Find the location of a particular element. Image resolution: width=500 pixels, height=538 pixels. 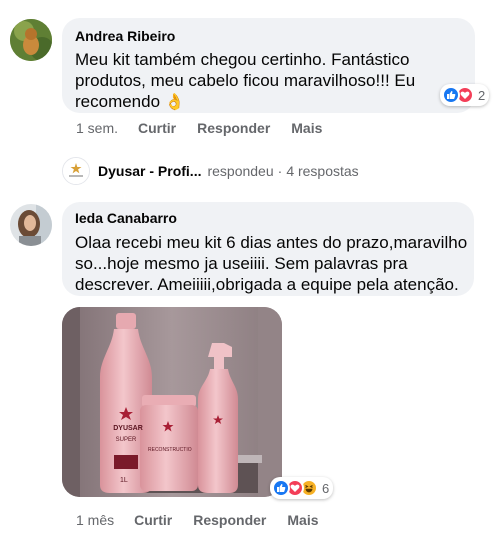

comment-timestamp: 1 mês is located at coordinates (95, 520).